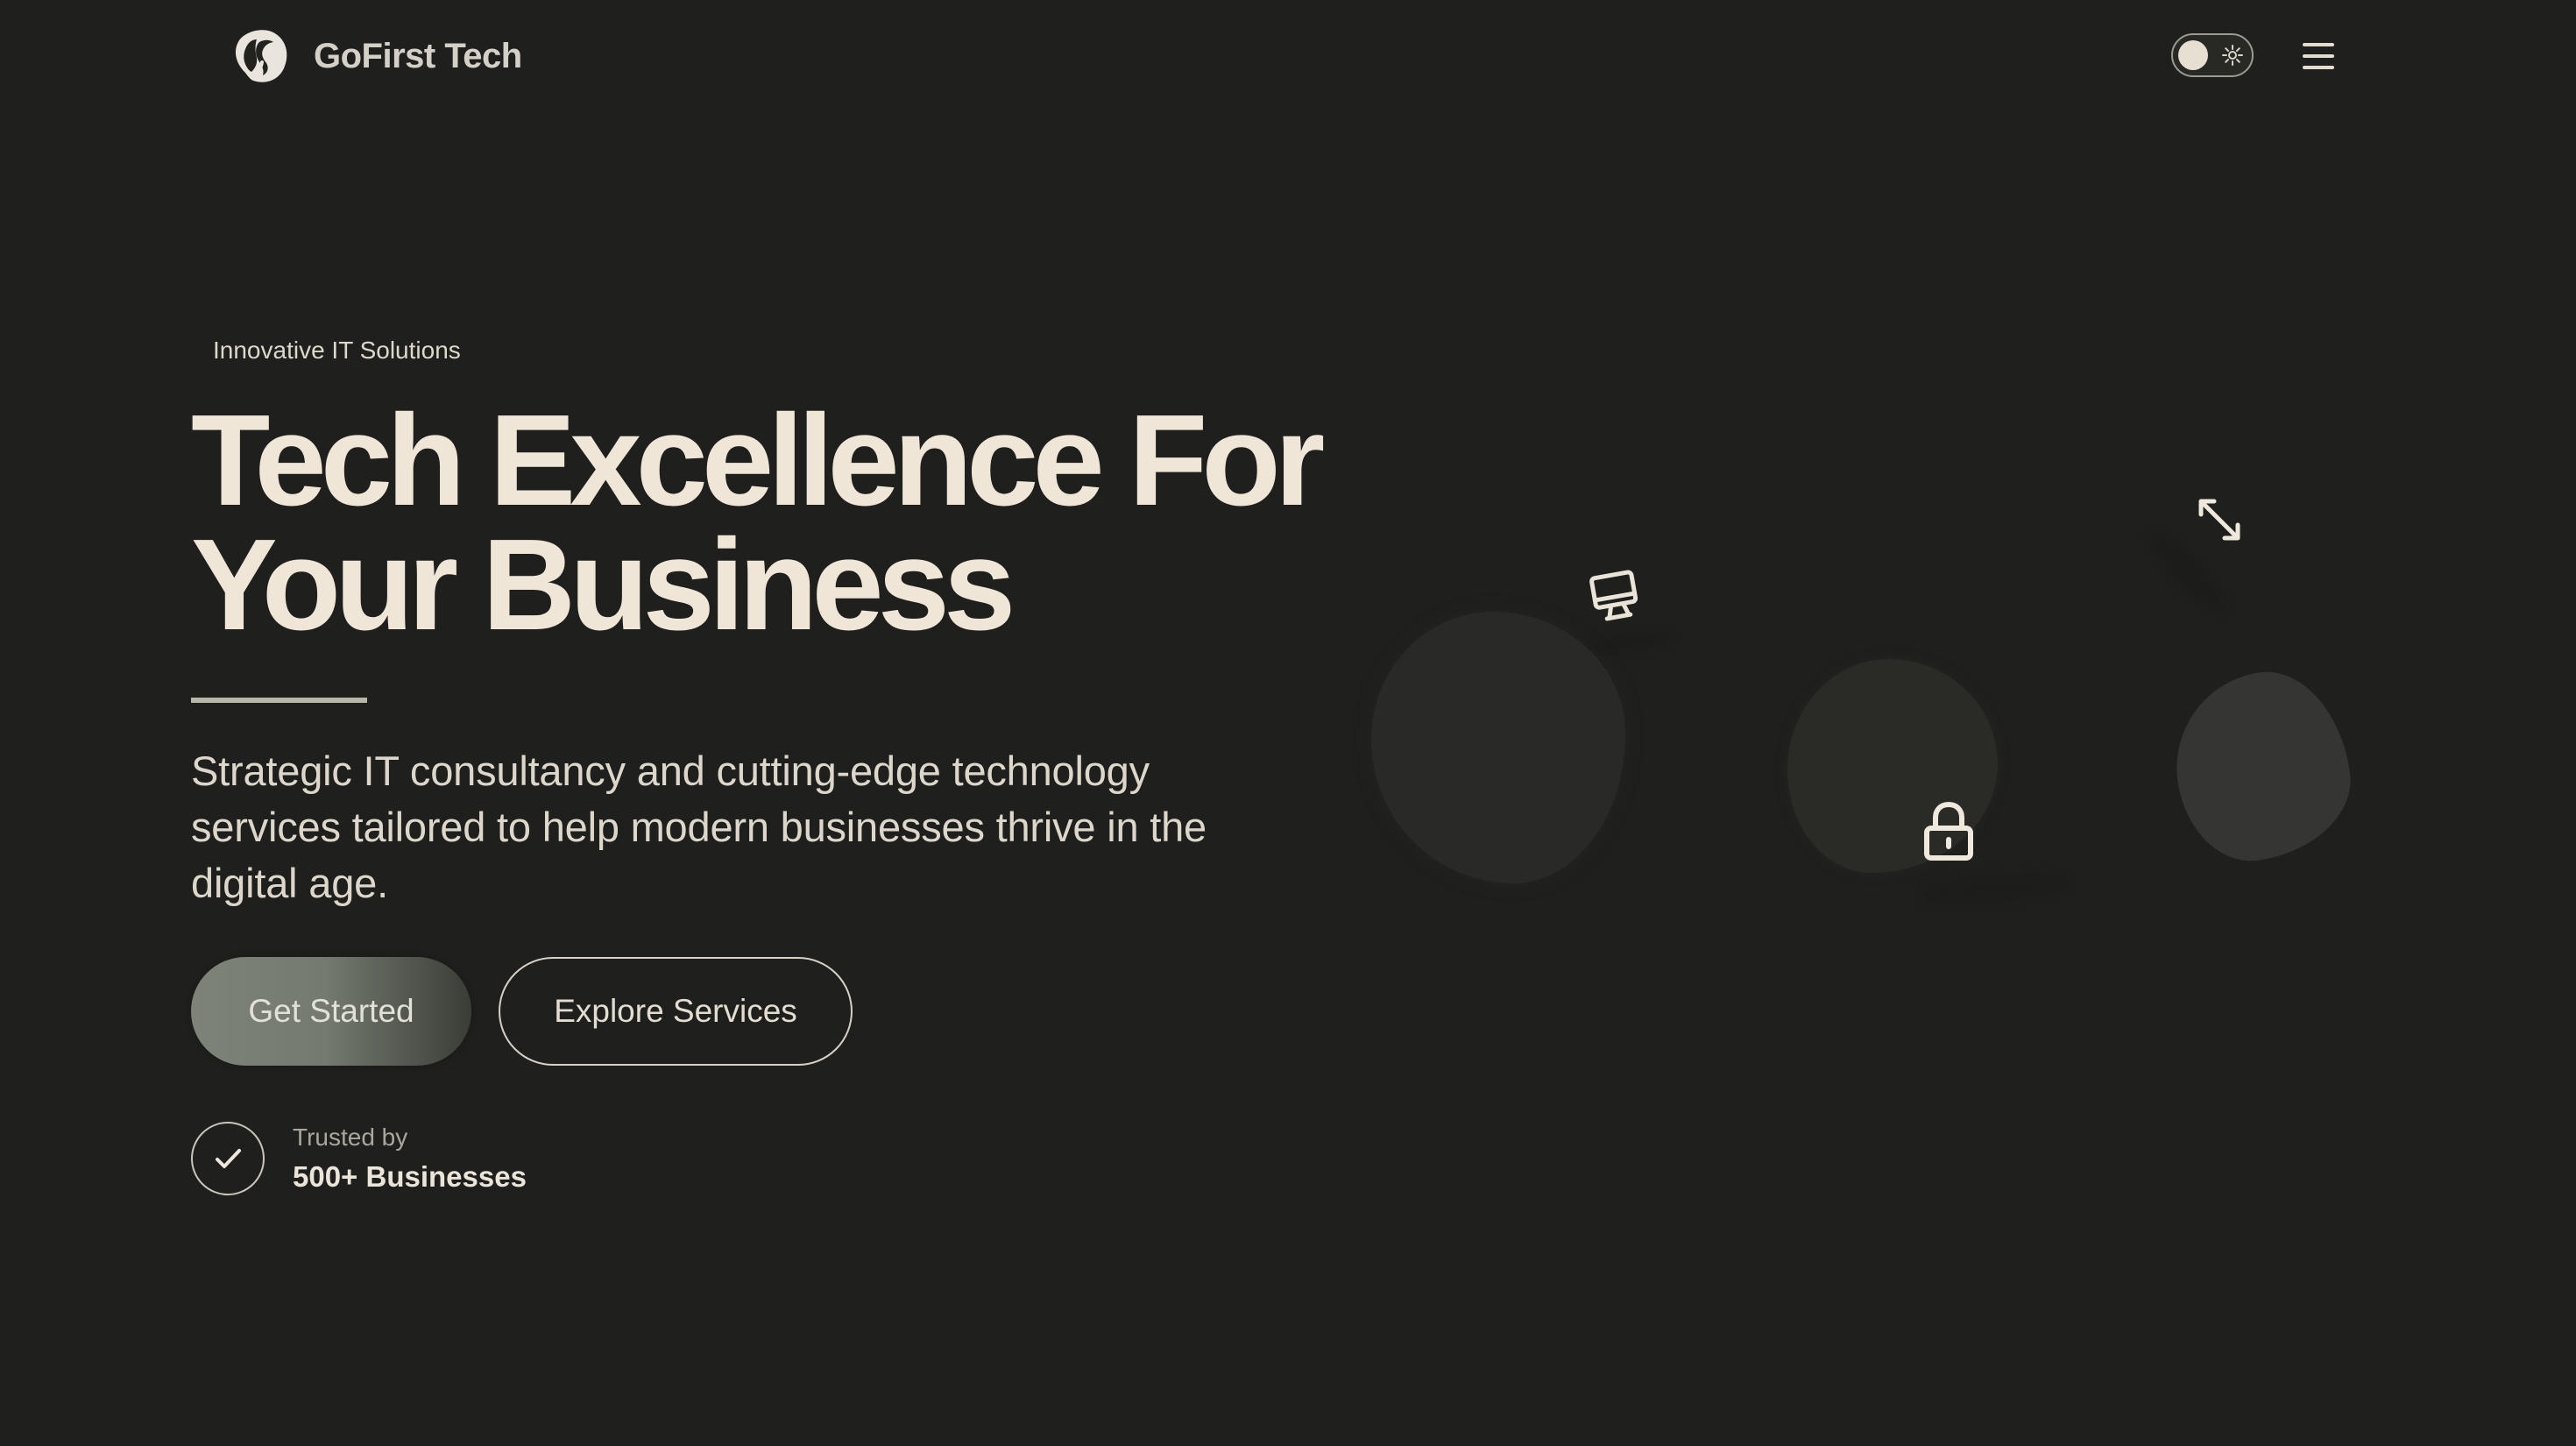  Describe the element at coordinates (2318, 44) in the screenshot. I see `hamburger-menu-icon` at that location.